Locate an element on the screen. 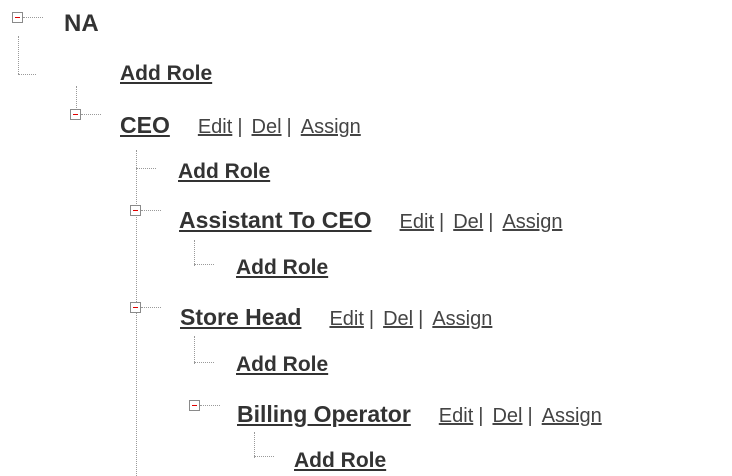 The height and width of the screenshot is (476, 732). role-link-billing-operator: Billing Operator is located at coordinates (324, 414).